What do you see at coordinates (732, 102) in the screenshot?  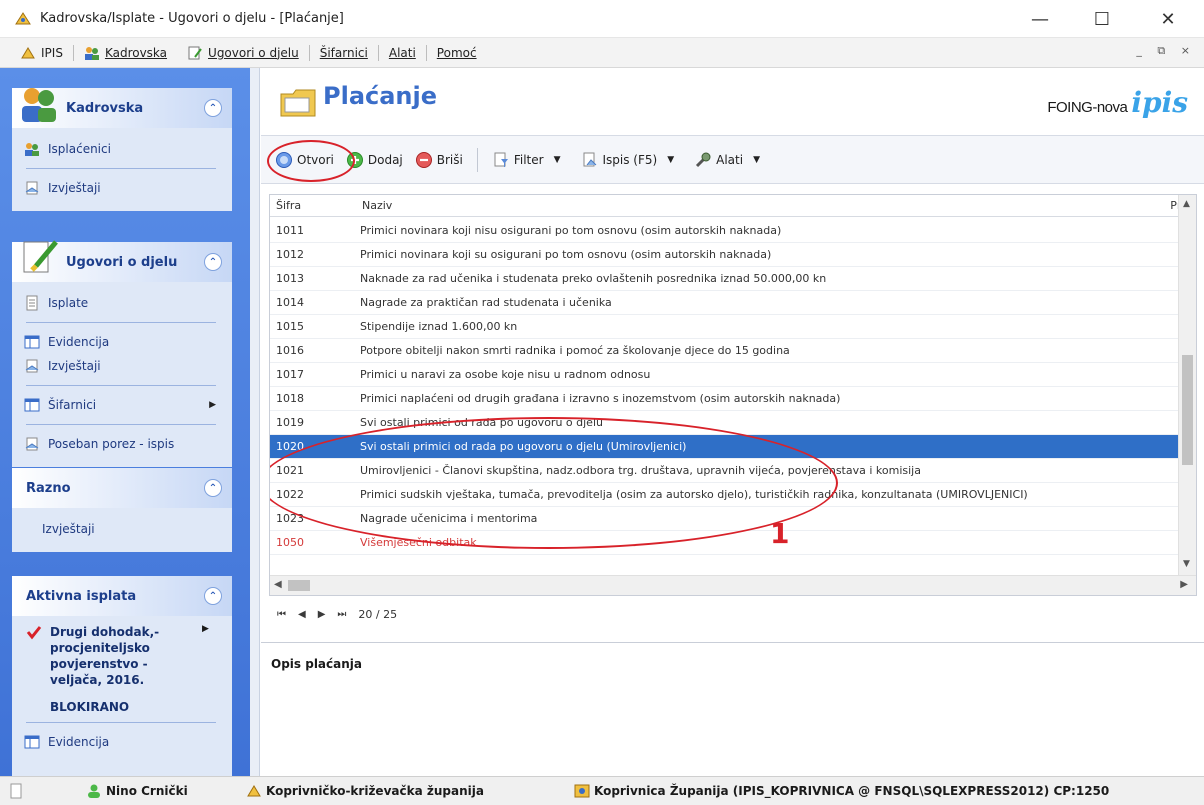 I see `main-header: Plaćanje FOING-nova ipis` at bounding box center [732, 102].